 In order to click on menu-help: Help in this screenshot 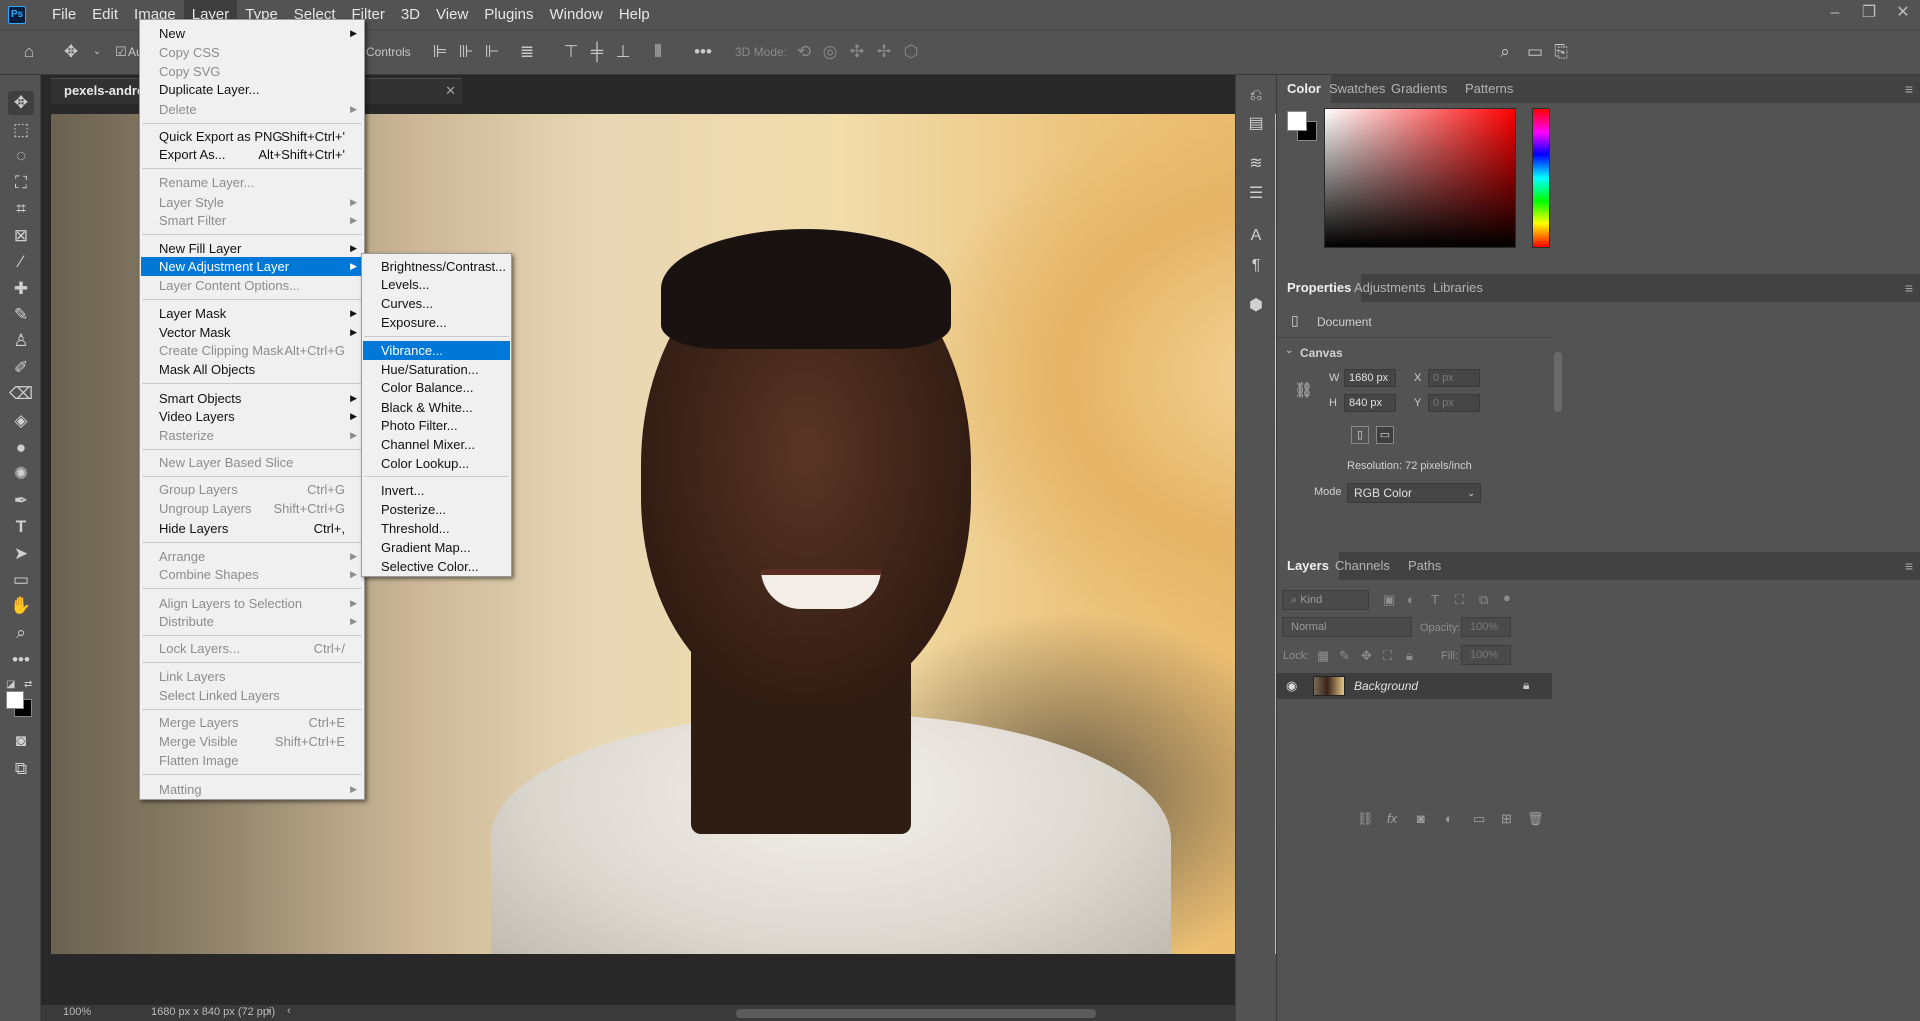, I will do `click(634, 14)`.